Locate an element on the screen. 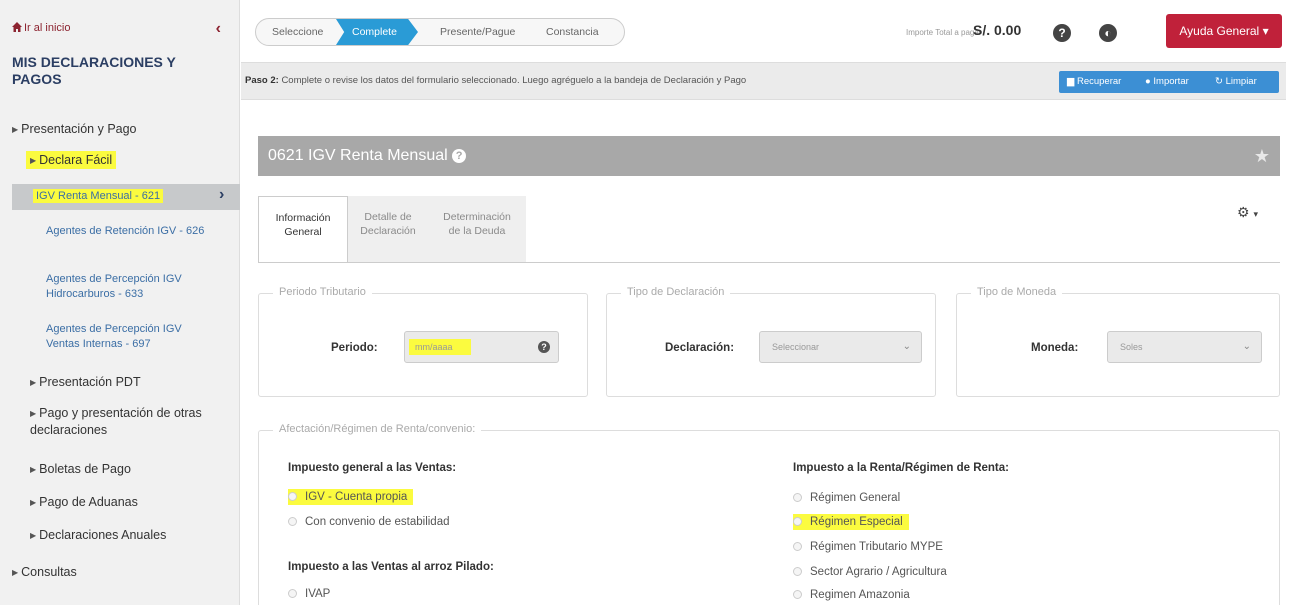 Image resolution: width=1291 pixels, height=605 pixels. tab-label: Información is located at coordinates (303, 218).